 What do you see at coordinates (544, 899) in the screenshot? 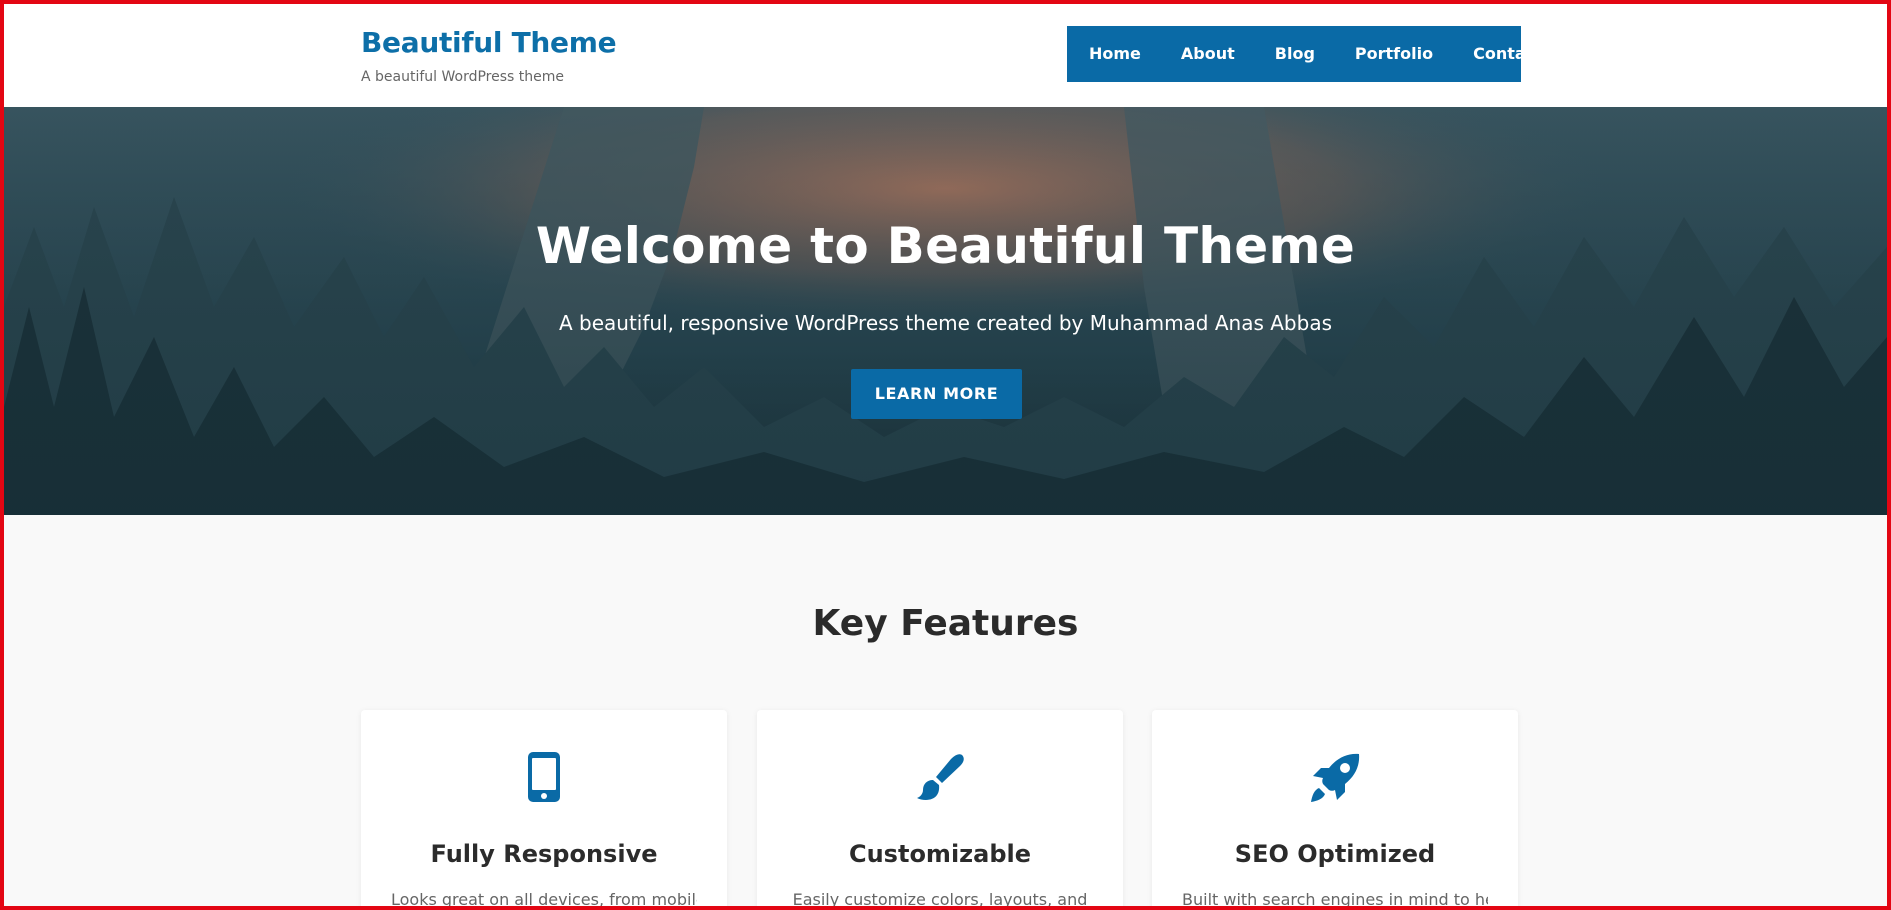
I see `feature-description: Looks great on all devices, from mobile` at bounding box center [544, 899].